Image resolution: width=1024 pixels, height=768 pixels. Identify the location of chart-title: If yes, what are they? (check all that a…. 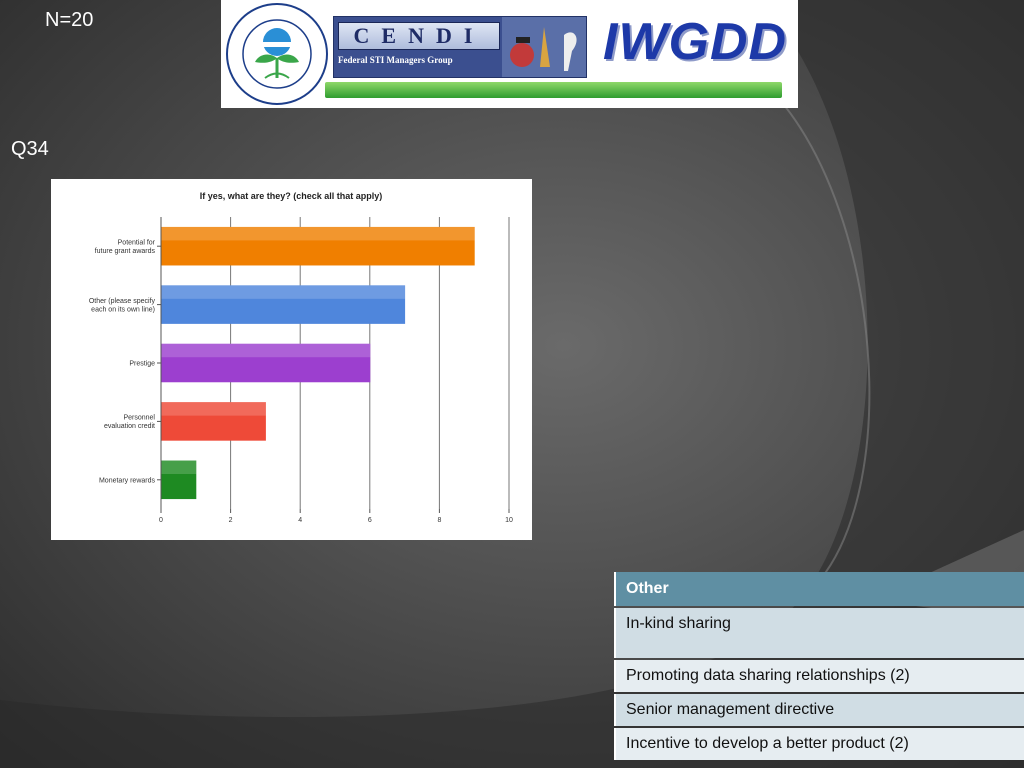
(291, 196).